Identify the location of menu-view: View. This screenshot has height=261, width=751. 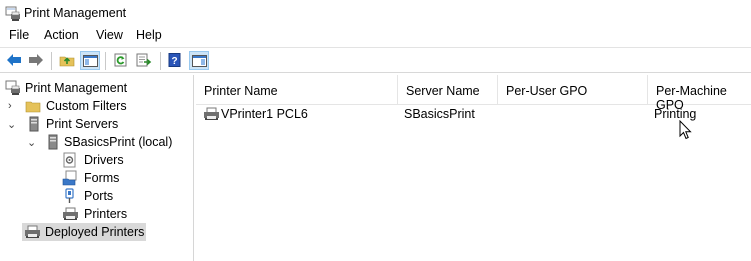
(109, 35).